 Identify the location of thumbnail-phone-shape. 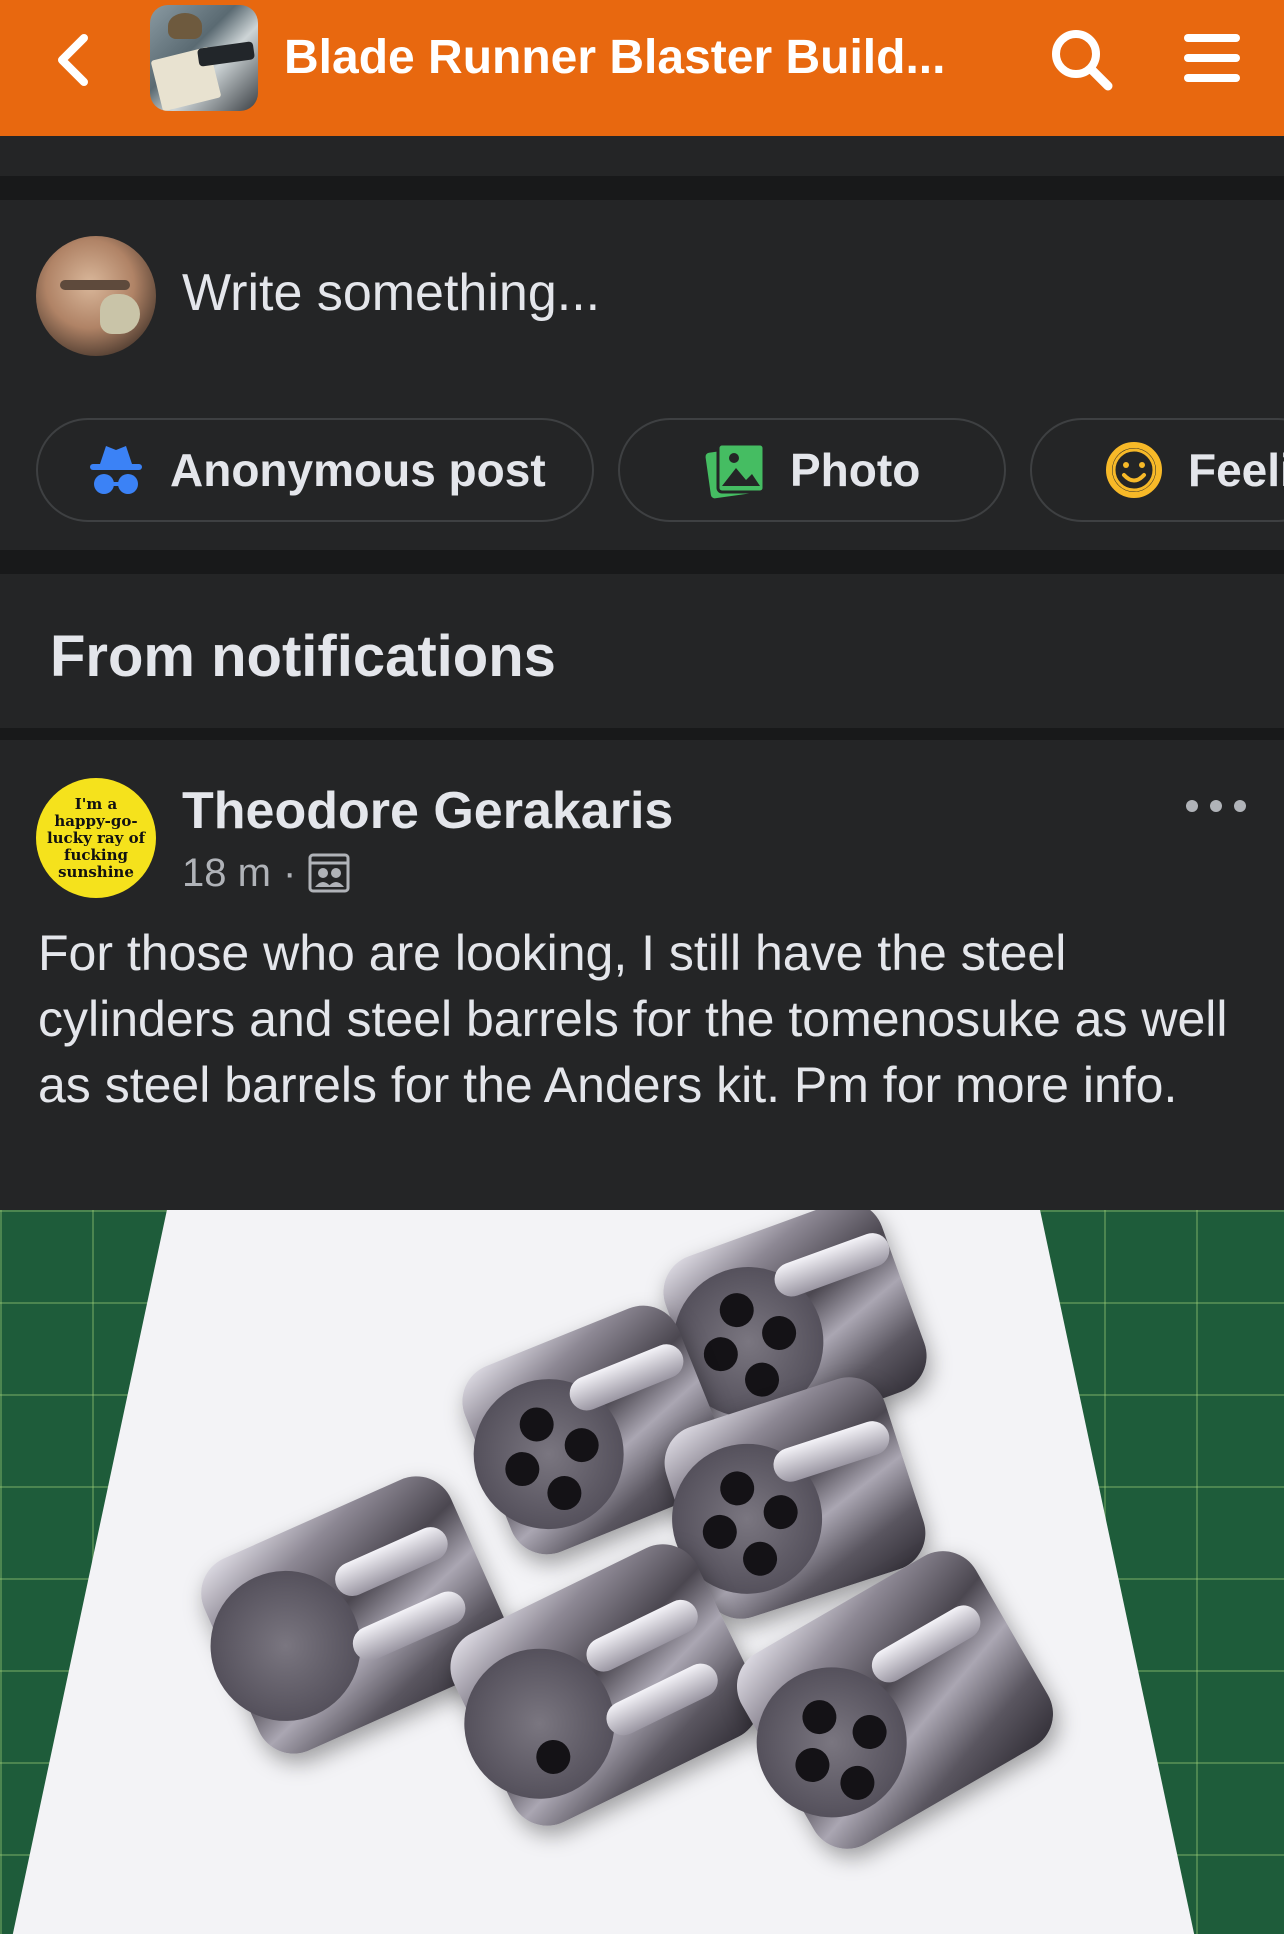
(185, 26).